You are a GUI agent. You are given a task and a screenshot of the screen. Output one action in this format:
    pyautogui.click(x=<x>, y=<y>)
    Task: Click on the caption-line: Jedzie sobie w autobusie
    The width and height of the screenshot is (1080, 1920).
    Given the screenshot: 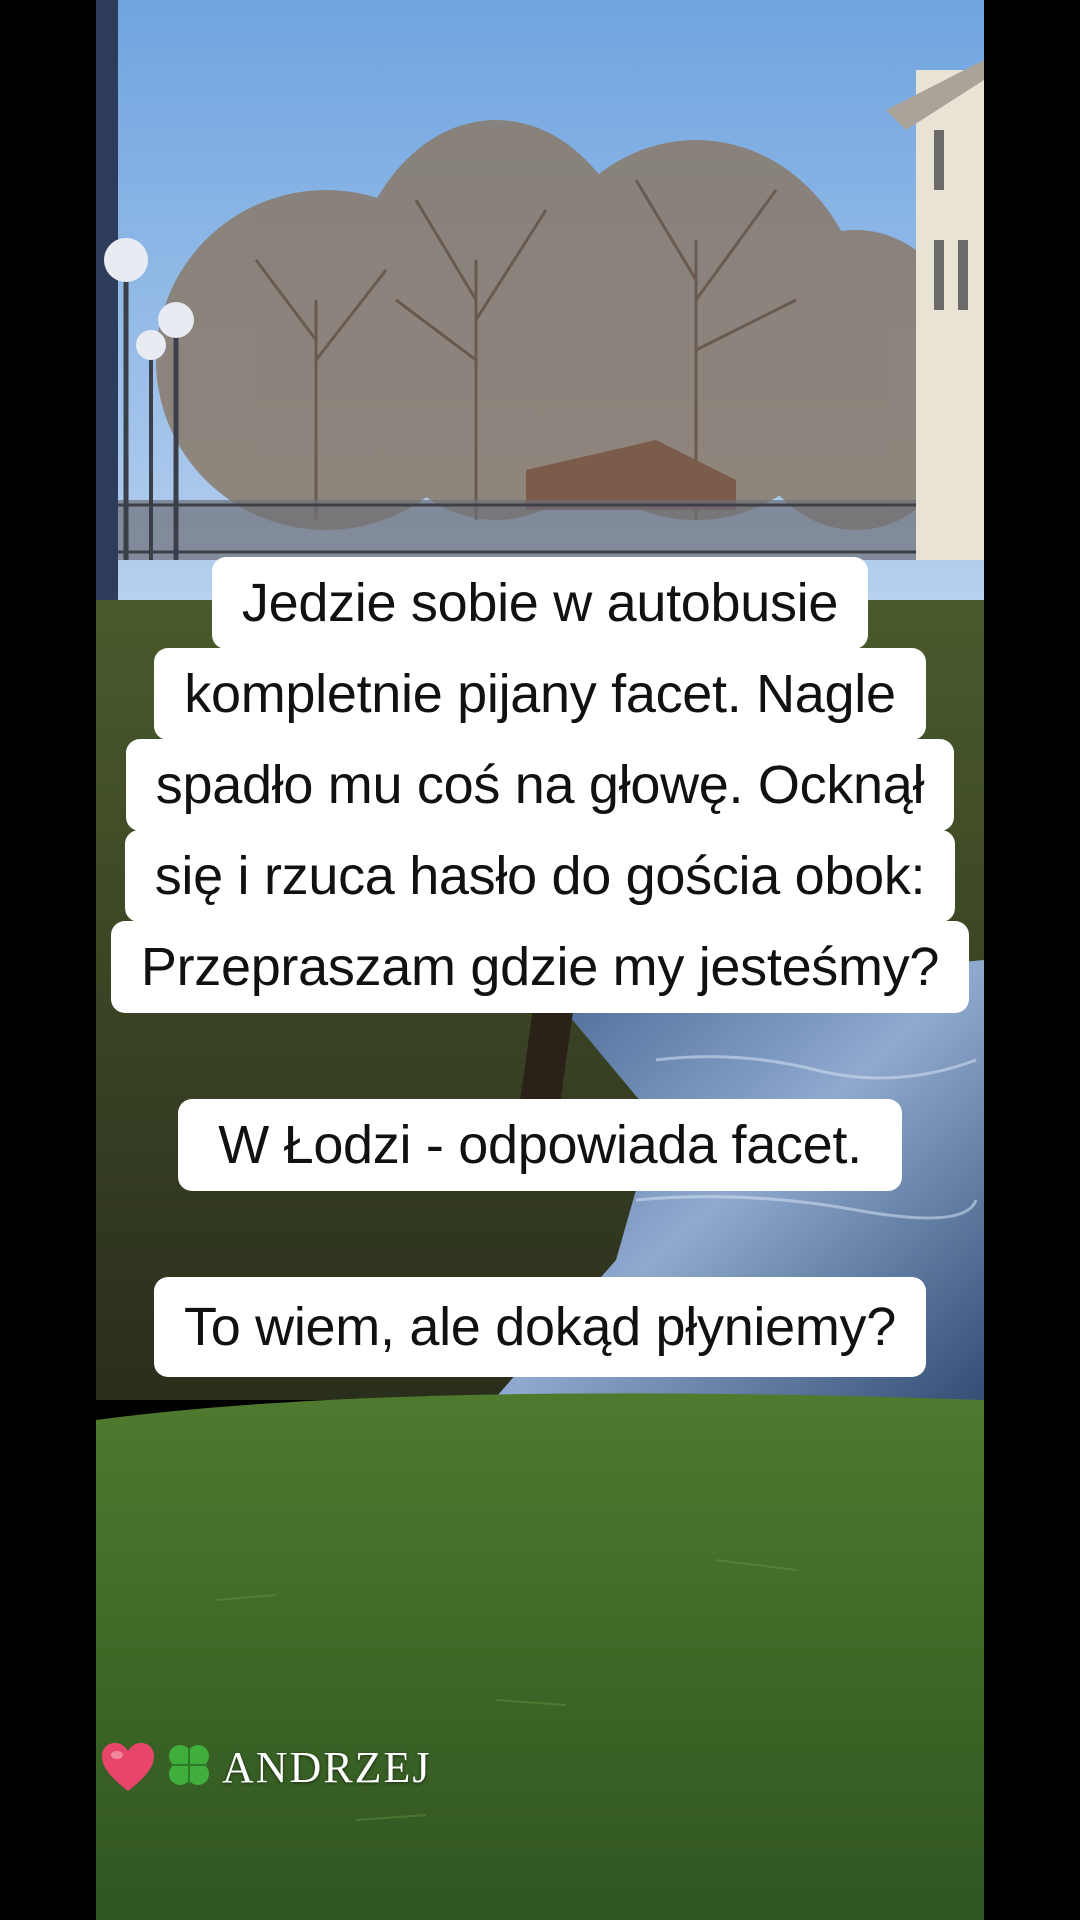 What is the action you would take?
    pyautogui.click(x=540, y=603)
    